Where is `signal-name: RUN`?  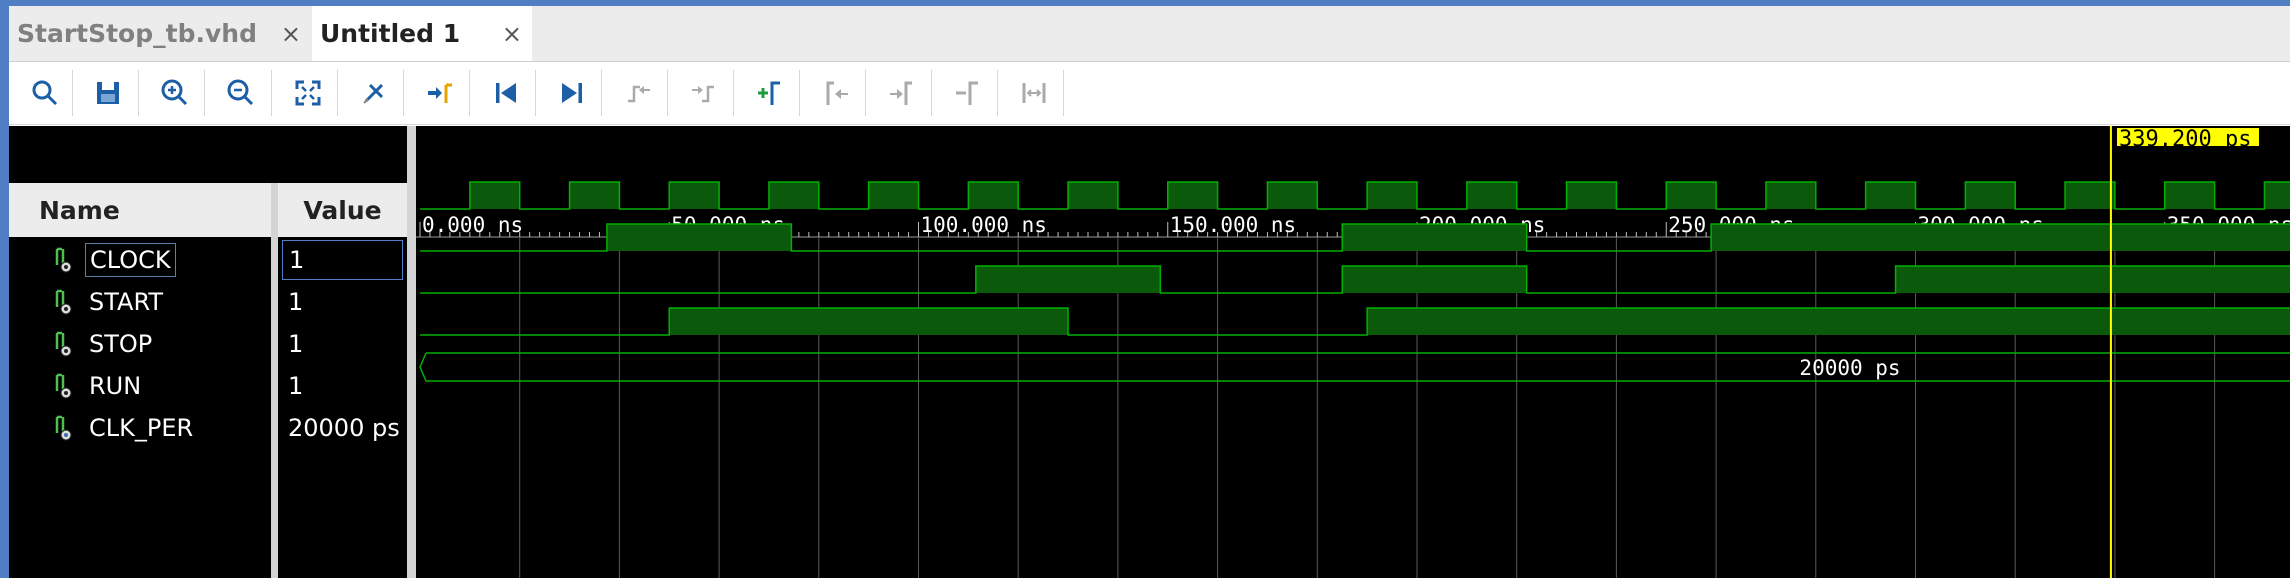 signal-name: RUN is located at coordinates (115, 386).